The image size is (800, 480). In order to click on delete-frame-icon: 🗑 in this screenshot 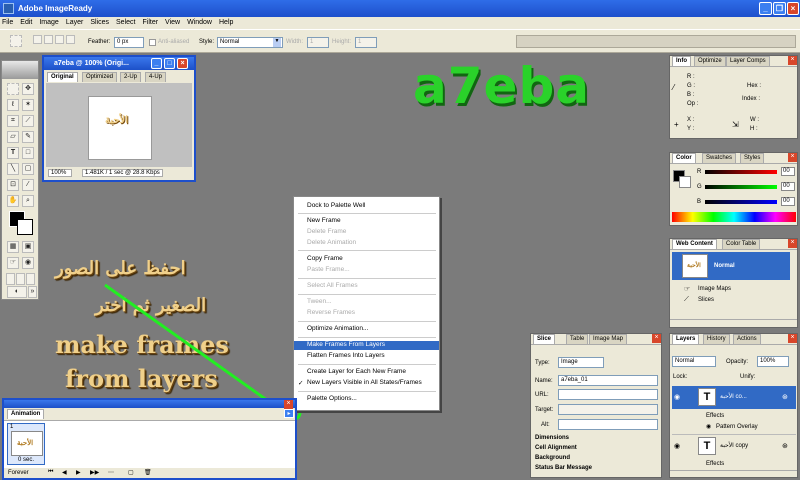, I will do `click(148, 472)`.